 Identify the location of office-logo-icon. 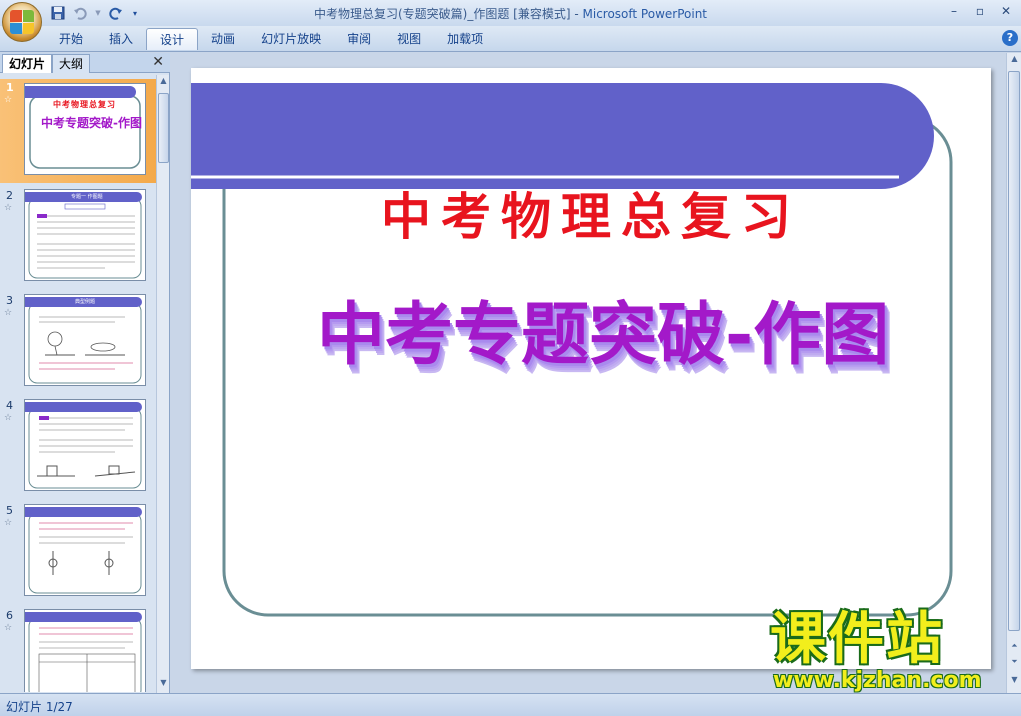
(22, 22).